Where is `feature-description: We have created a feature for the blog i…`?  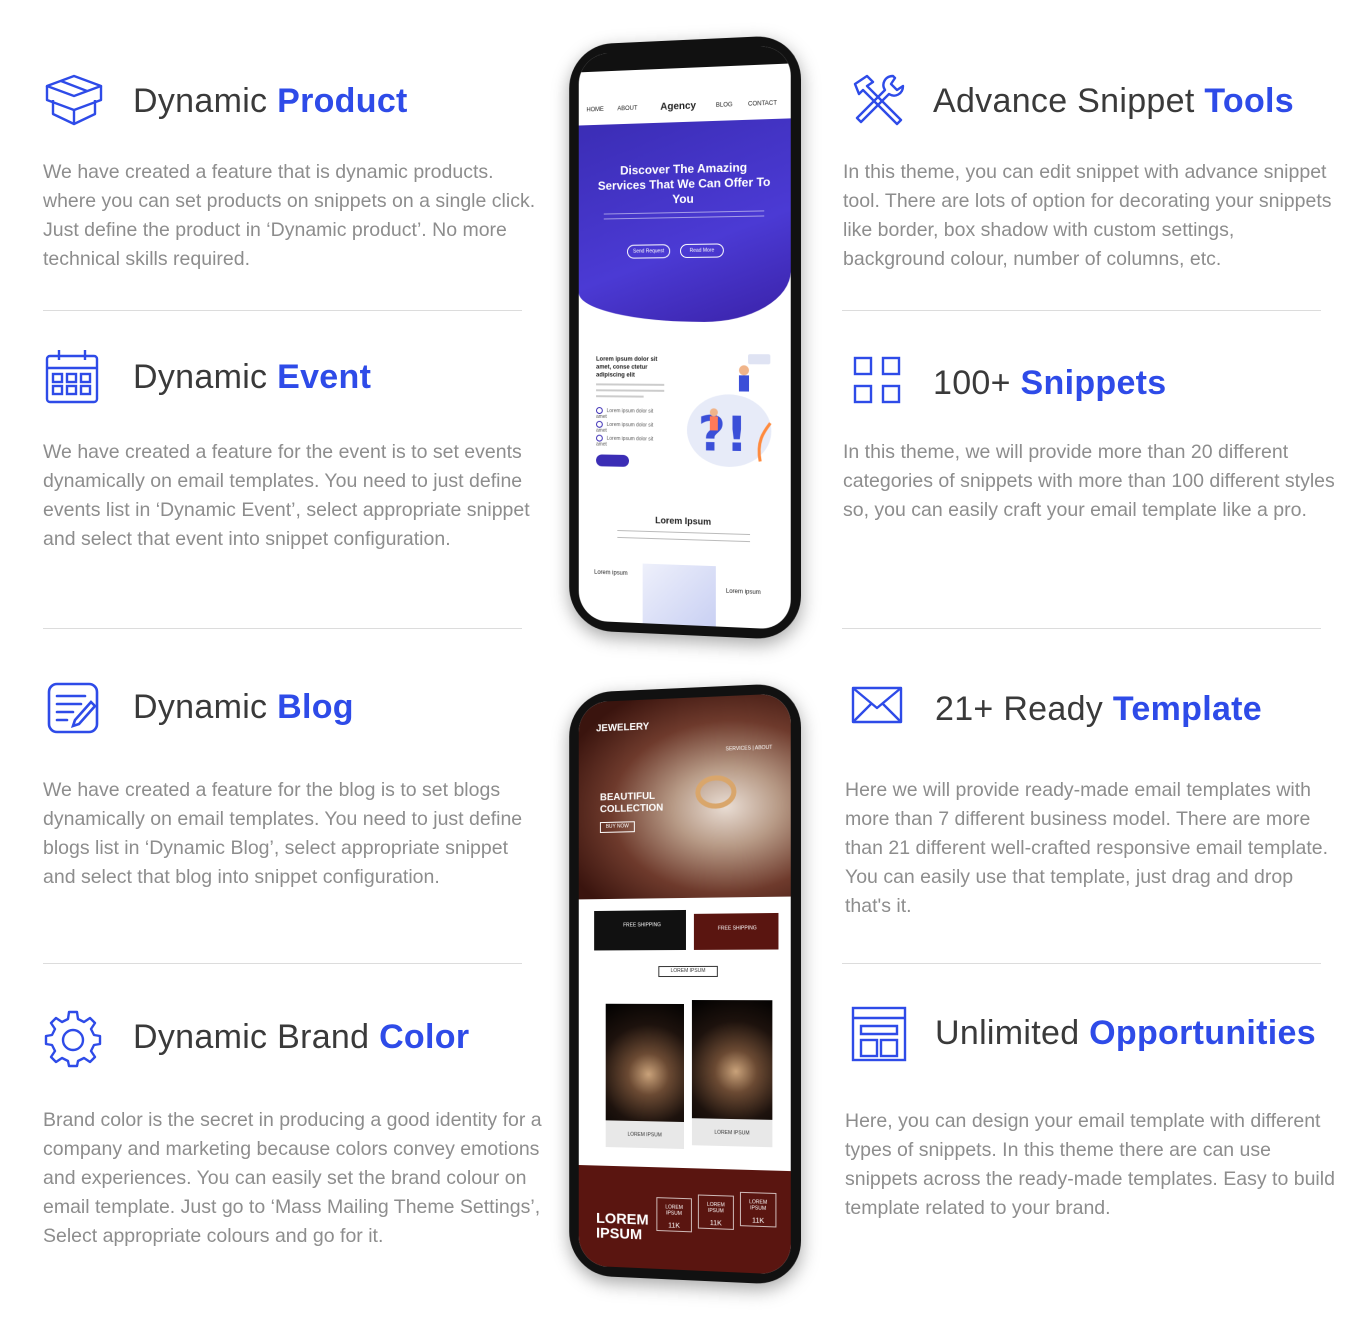 feature-description: We have created a feature for the blog i… is located at coordinates (293, 834).